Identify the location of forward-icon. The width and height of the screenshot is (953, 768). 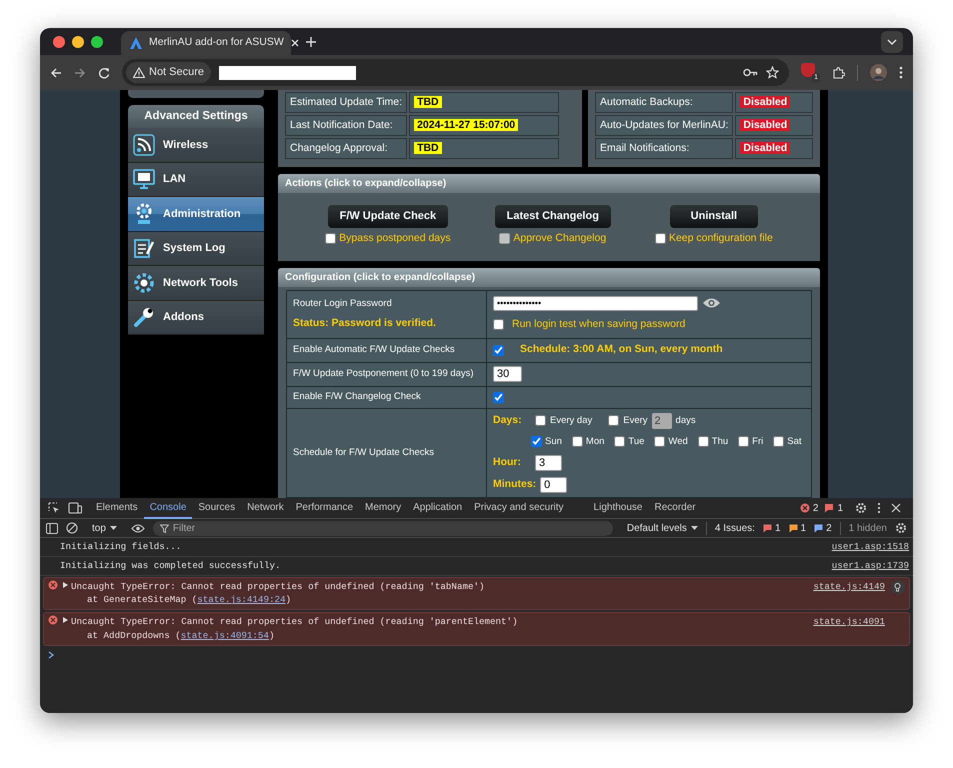
(80, 72).